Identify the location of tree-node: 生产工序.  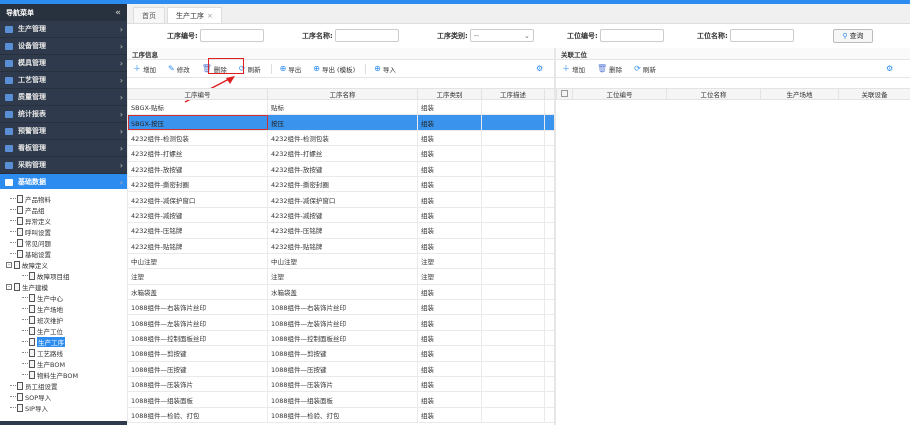
(63, 341).